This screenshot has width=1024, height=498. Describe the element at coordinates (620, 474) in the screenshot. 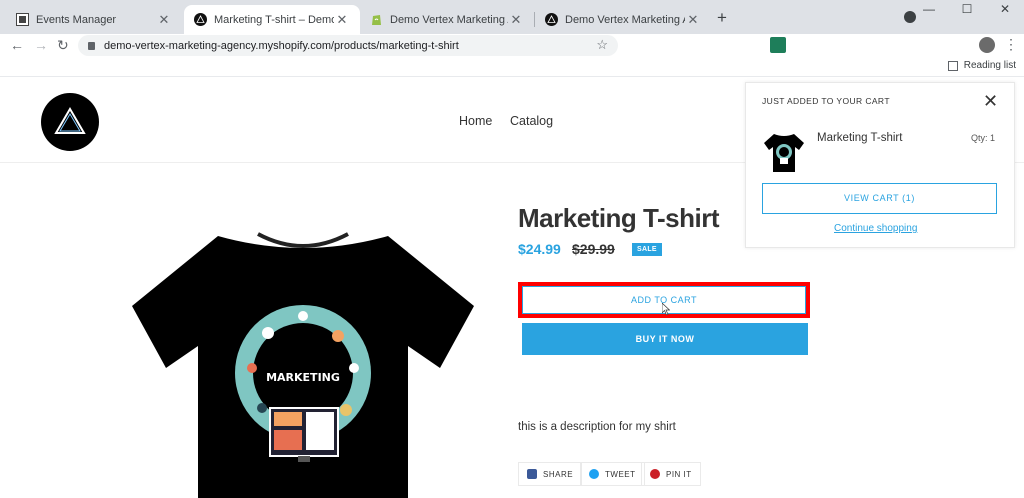

I see `share-label: TWEET` at that location.